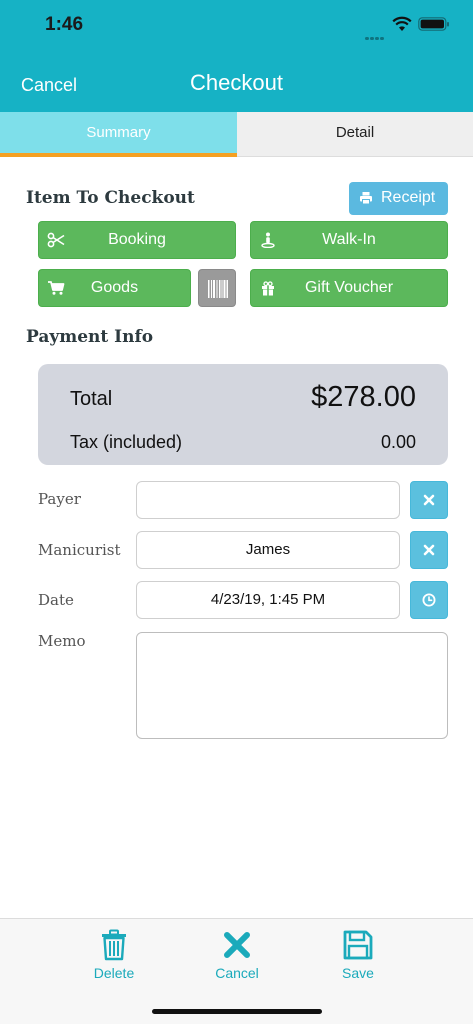  I want to click on booking-button: Booking, so click(137, 240).